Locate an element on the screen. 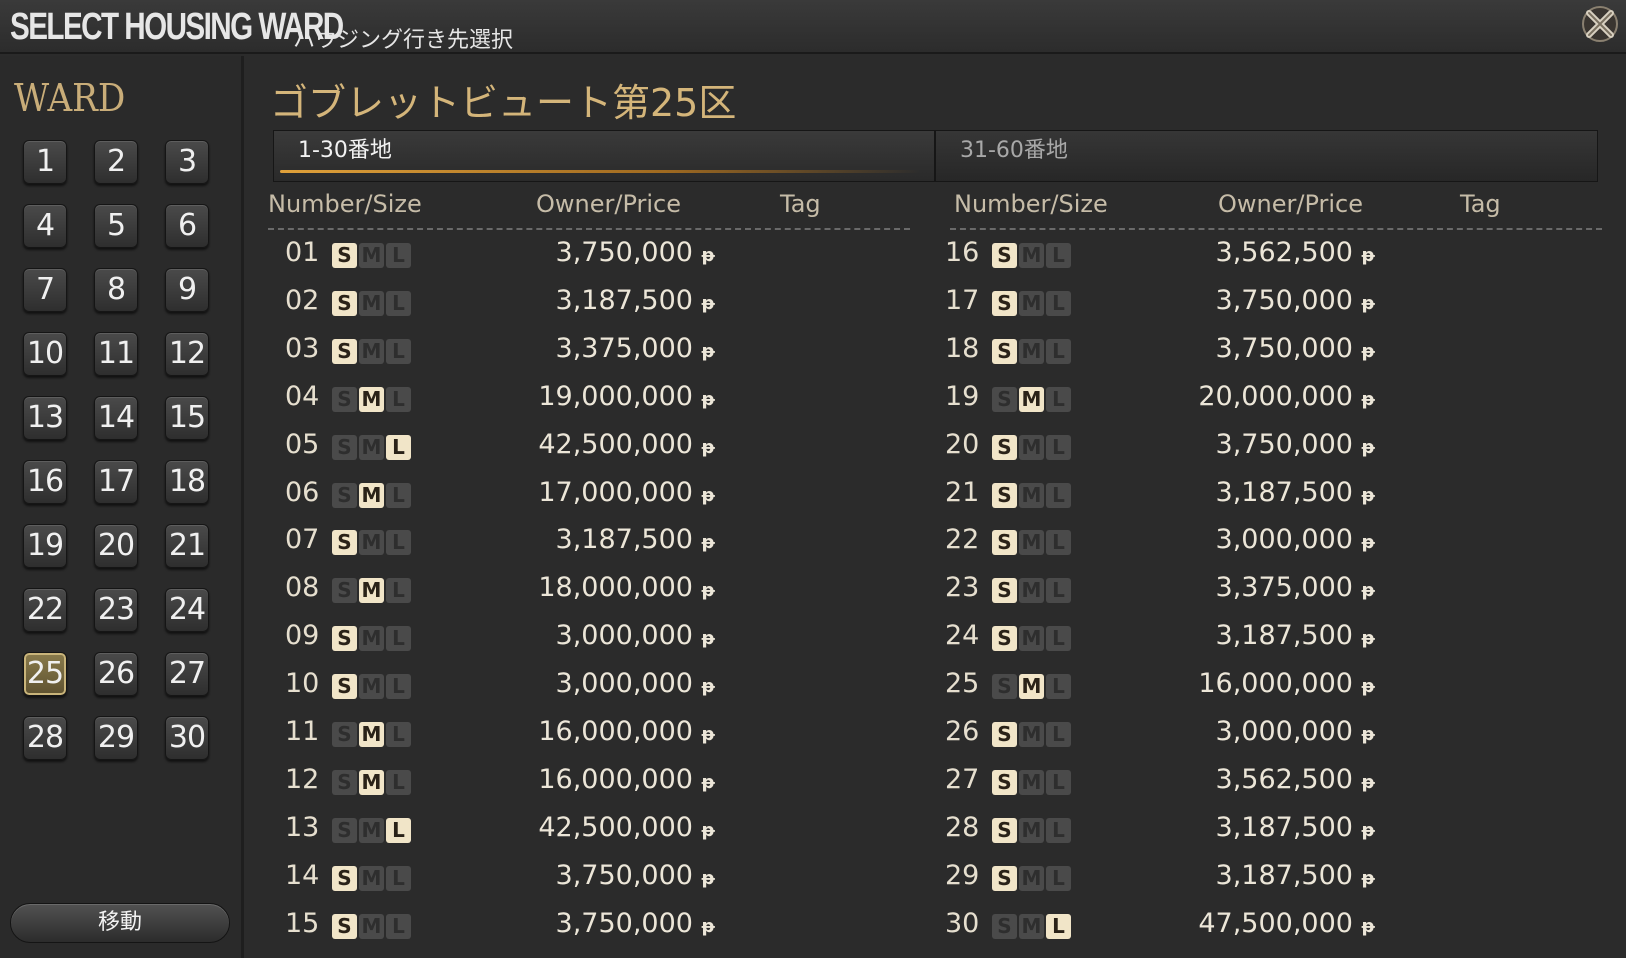 The width and height of the screenshot is (1626, 958). plot-row: 18 S M L 3,750,000 ᵽ is located at coordinates (1160, 351).